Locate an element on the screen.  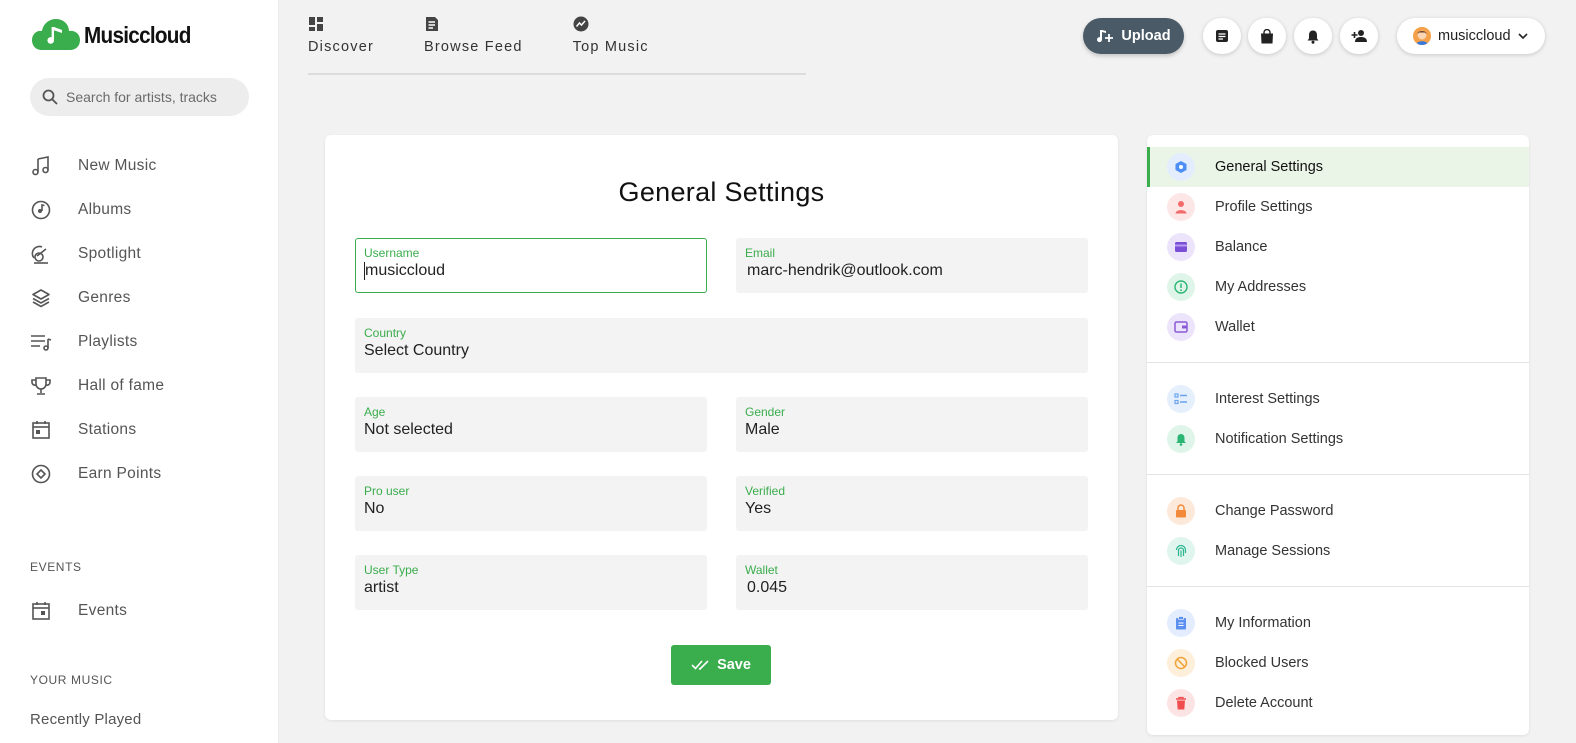
email-field: Email marc-hendrik@outlook.com is located at coordinates (912, 265).